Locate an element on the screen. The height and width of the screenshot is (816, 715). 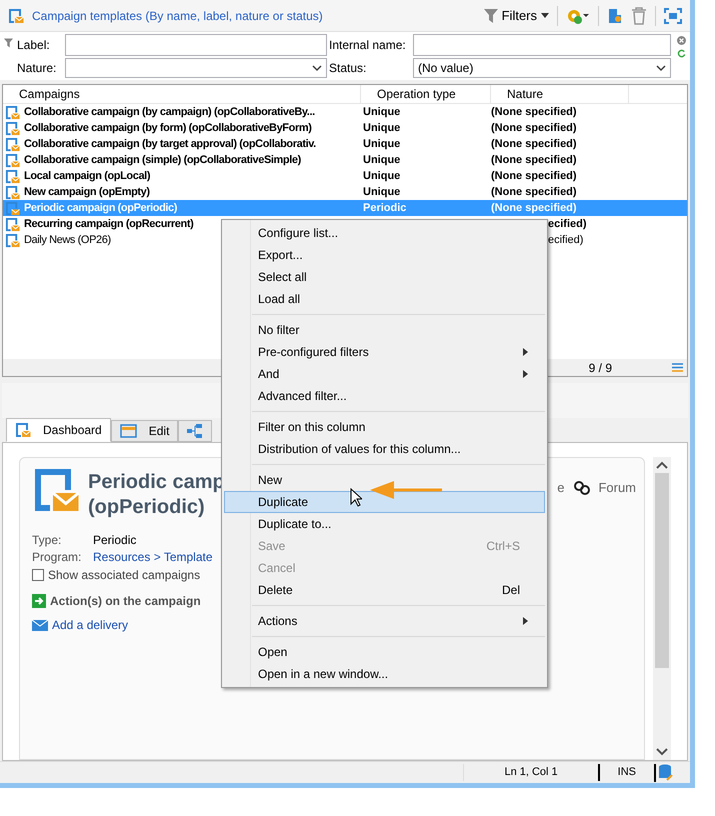
table-cell-text: Local campaign (opLocal) is located at coordinates (87, 176).